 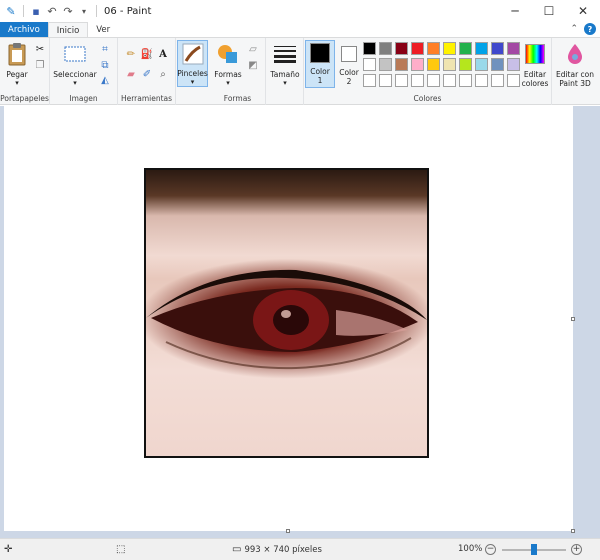 What do you see at coordinates (68, 30) in the screenshot?
I see `tab-home: Inicio` at bounding box center [68, 30].